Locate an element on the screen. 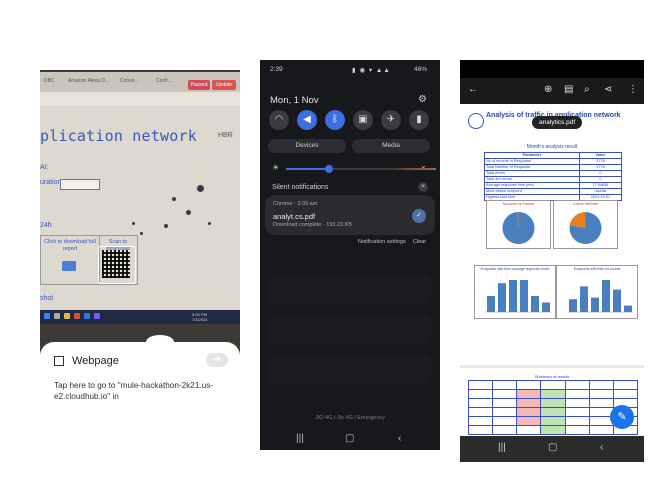  update-badge: Update is located at coordinates (224, 85).